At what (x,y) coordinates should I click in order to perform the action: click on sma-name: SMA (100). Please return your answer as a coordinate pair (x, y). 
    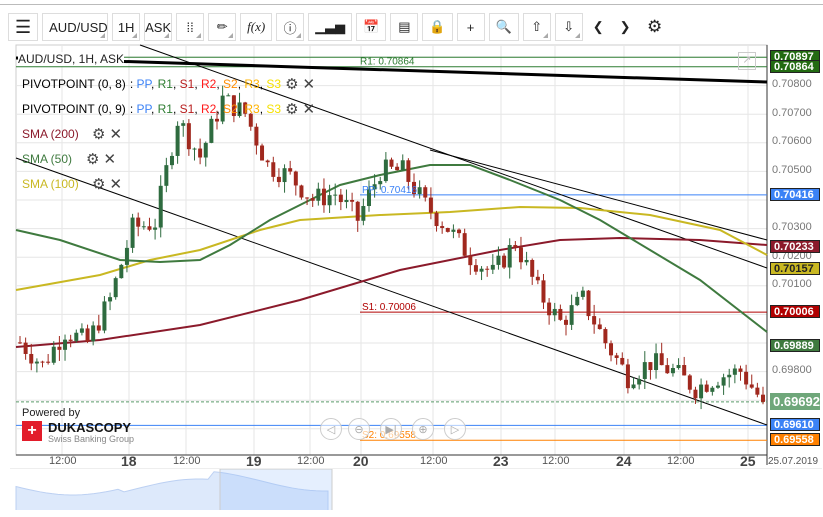
    Looking at the image, I should click on (50, 184).